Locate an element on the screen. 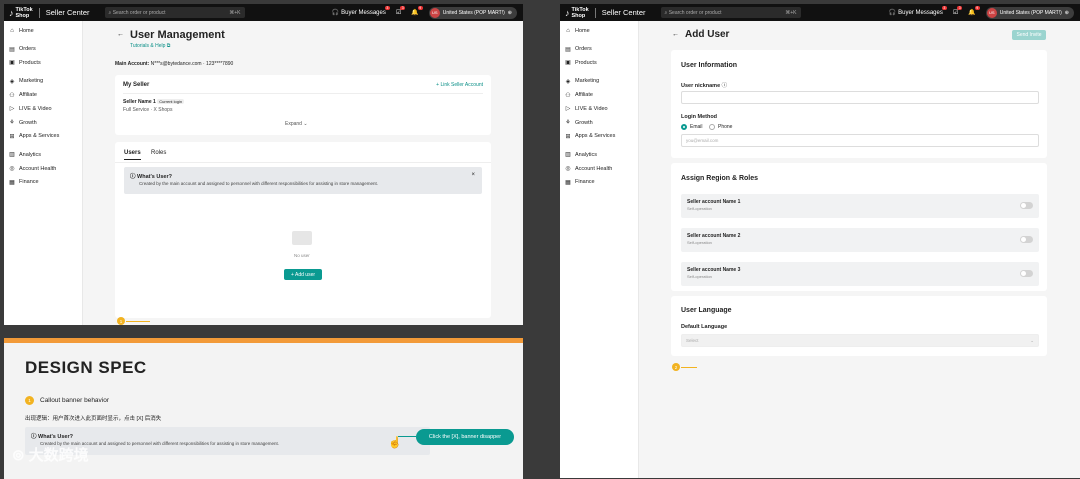  seller-account-row: Seller account Name 1 Self-operation is located at coordinates (860, 206).